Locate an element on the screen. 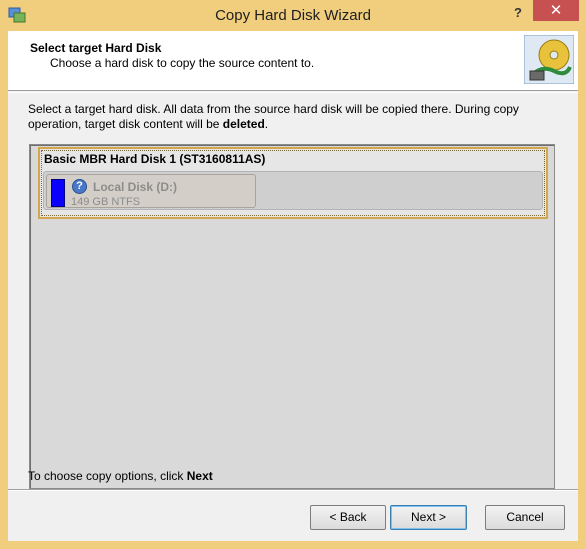  back-button: < Back is located at coordinates (348, 517).